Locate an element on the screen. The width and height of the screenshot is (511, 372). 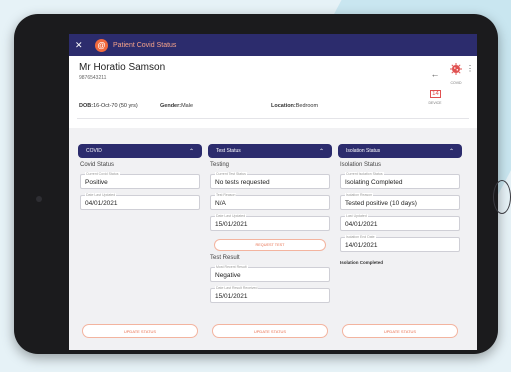
dob-label: DOB: is located at coordinates (86, 106).